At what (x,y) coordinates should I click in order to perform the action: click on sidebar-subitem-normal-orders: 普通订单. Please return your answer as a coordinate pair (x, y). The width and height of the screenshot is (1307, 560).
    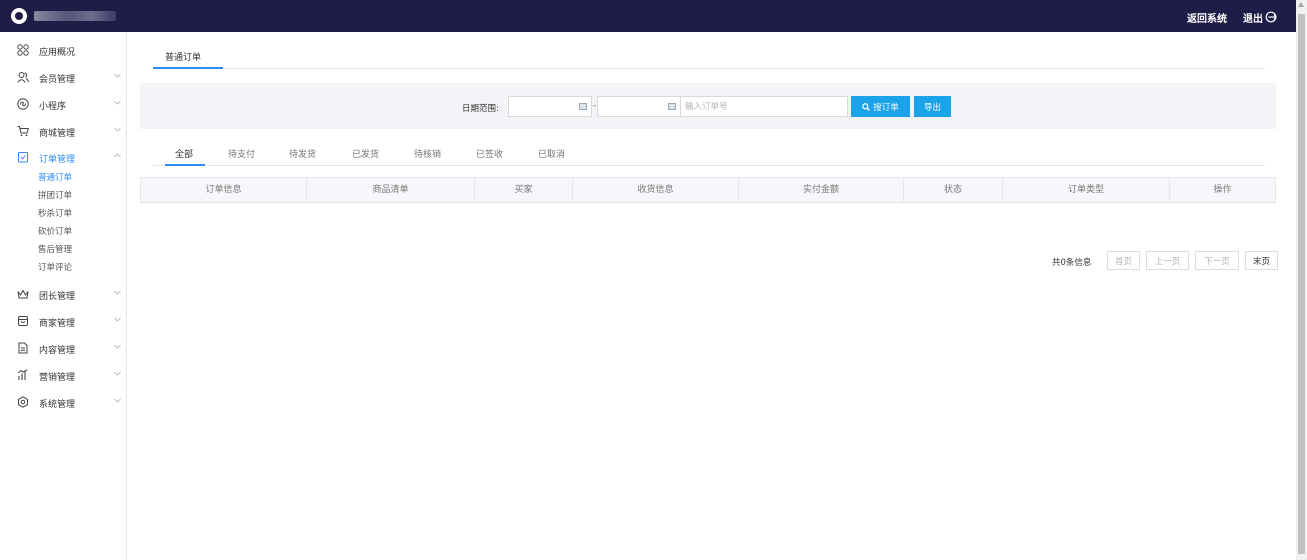
    Looking at the image, I should click on (55, 177).